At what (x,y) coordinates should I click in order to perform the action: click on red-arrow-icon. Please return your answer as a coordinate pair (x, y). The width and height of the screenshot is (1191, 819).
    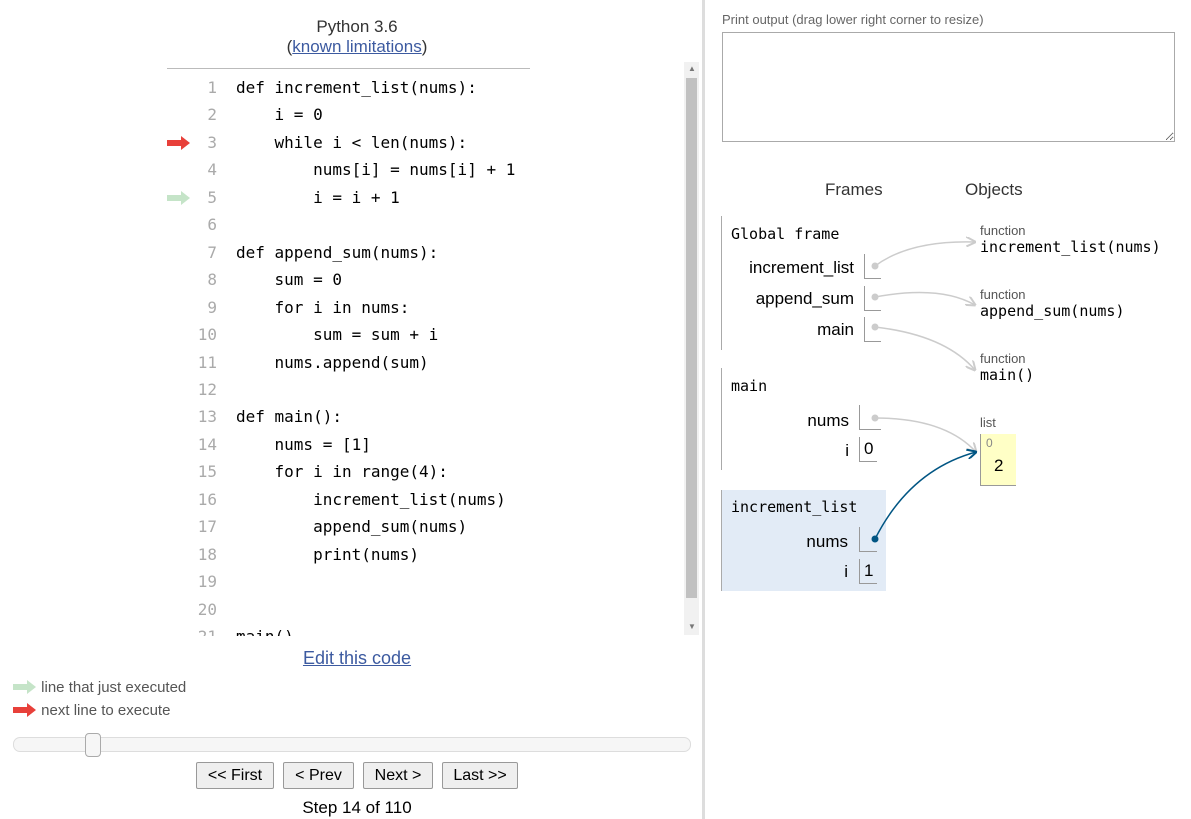
    Looking at the image, I should click on (24, 710).